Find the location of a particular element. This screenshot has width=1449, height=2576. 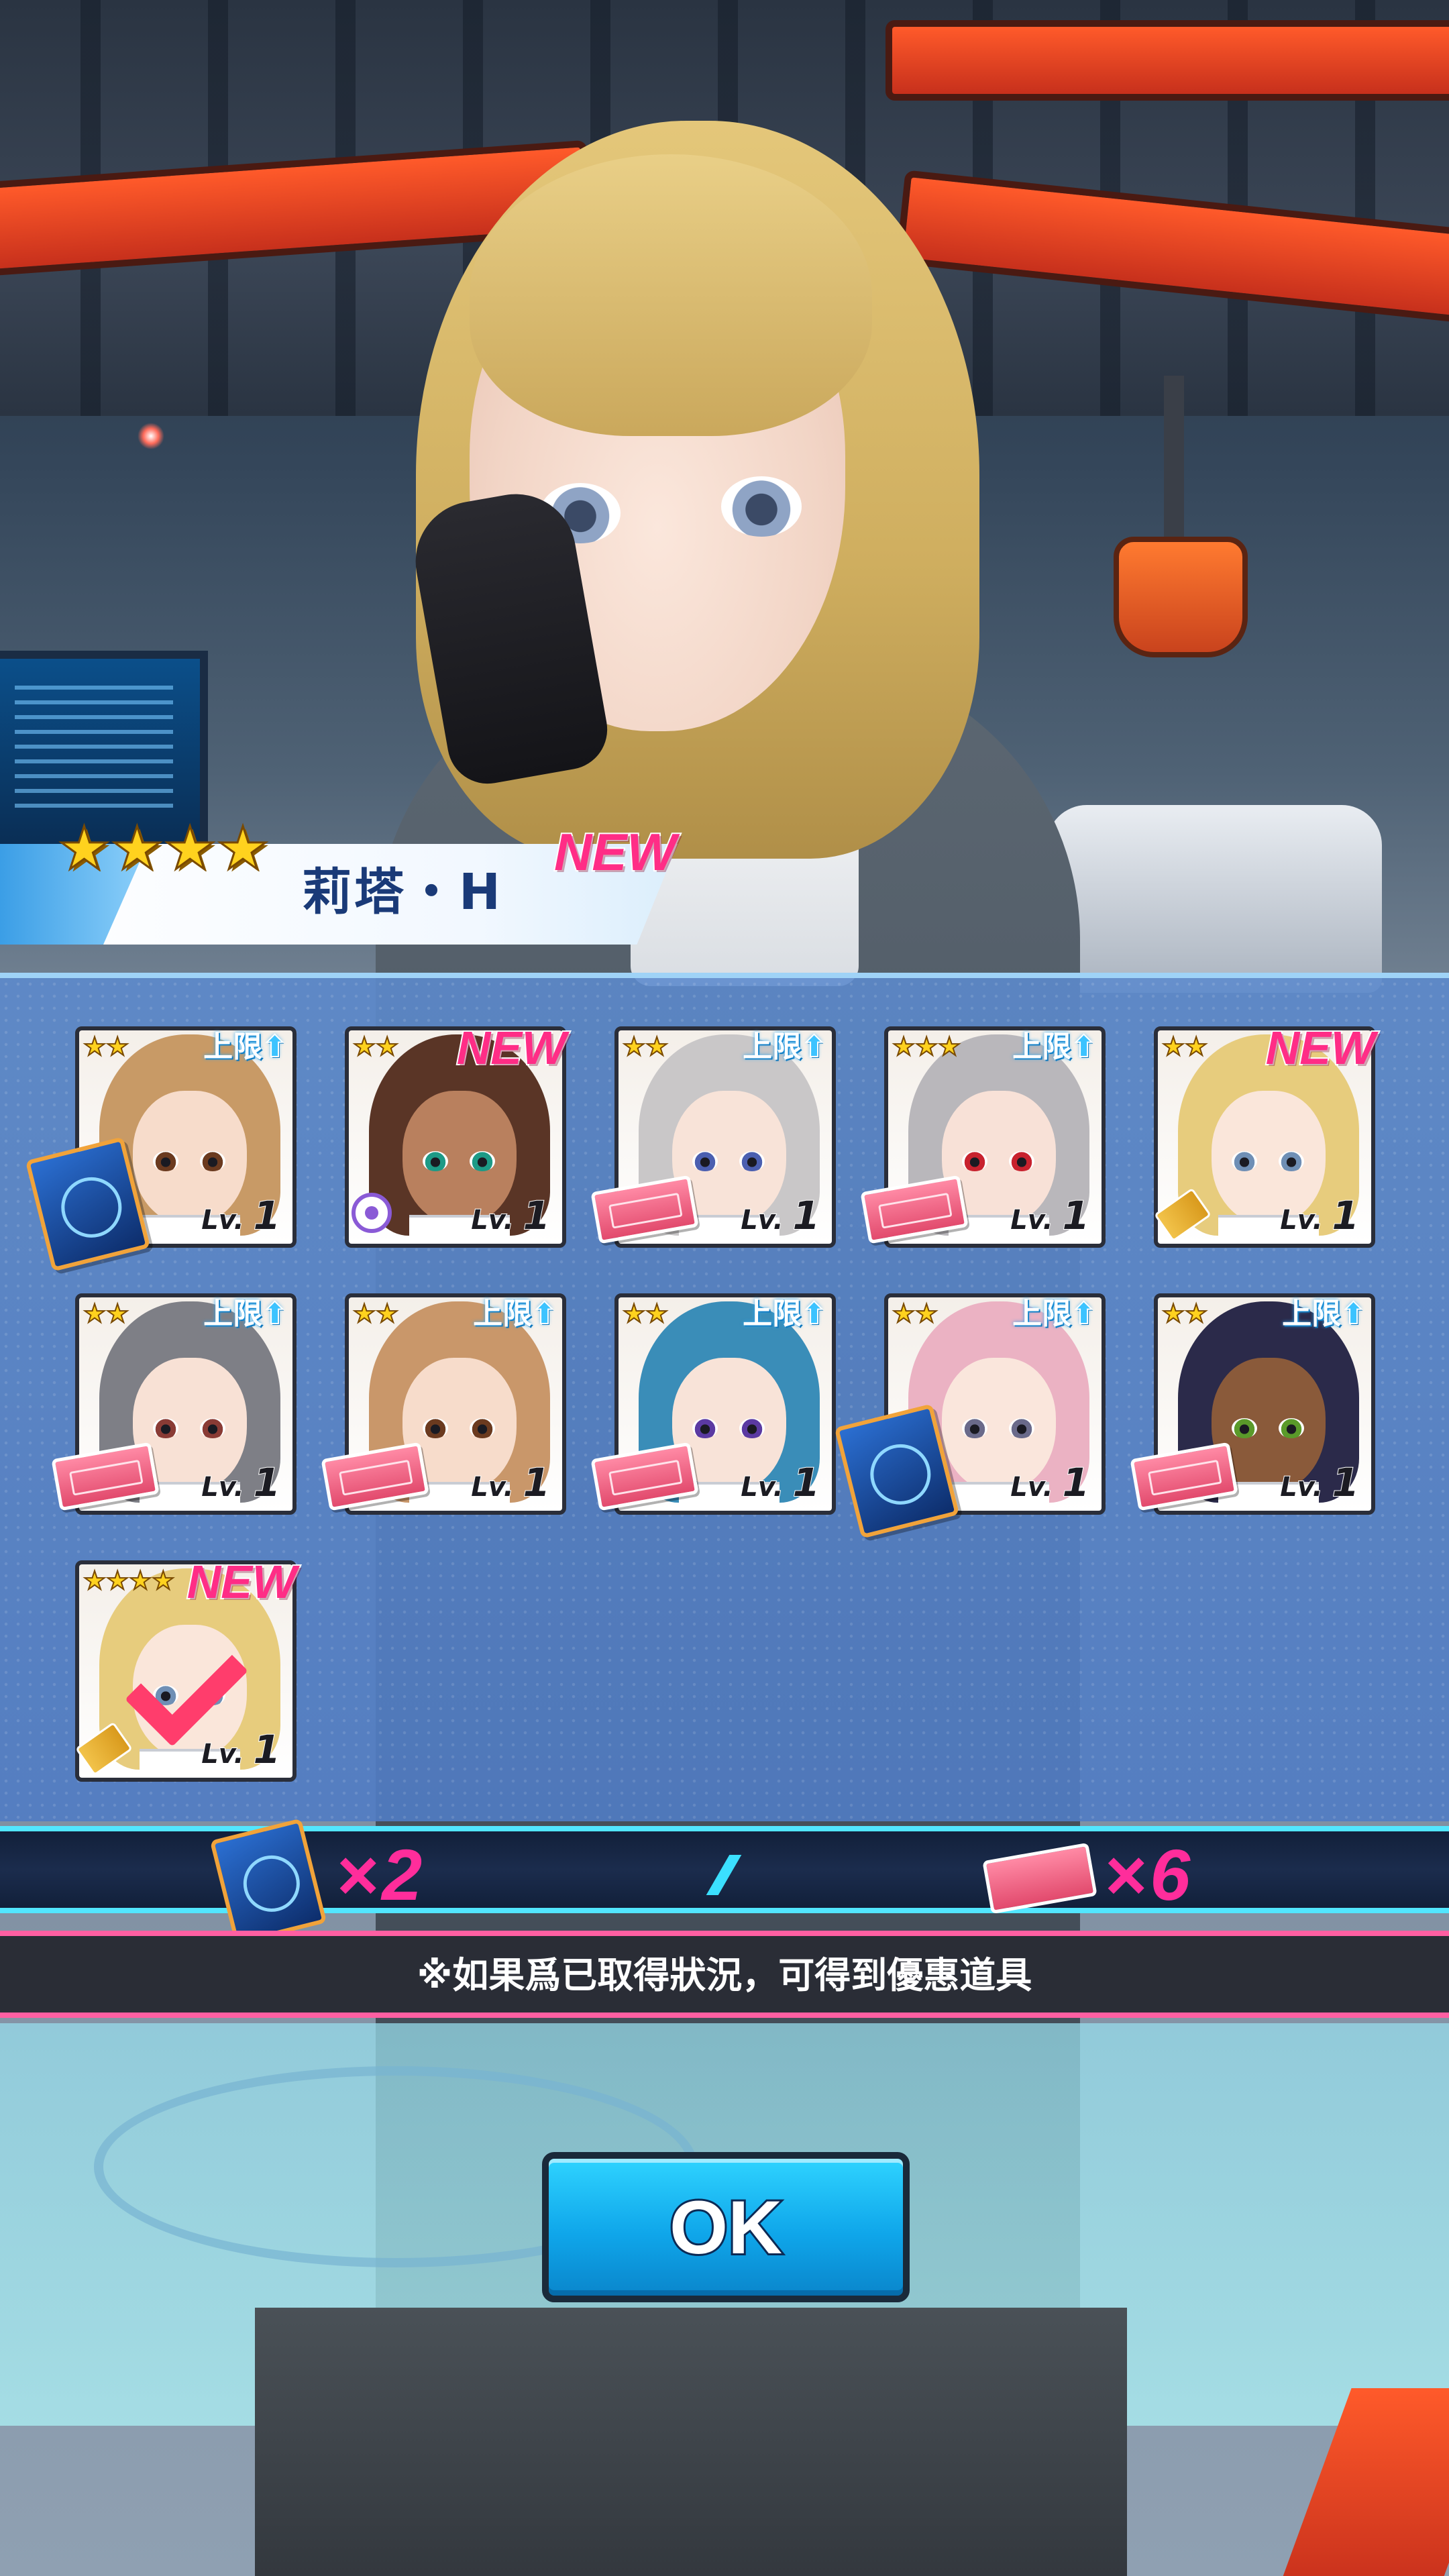

character-card: ★★★ Lv. 1 上限⬆ is located at coordinates (983, 1137).